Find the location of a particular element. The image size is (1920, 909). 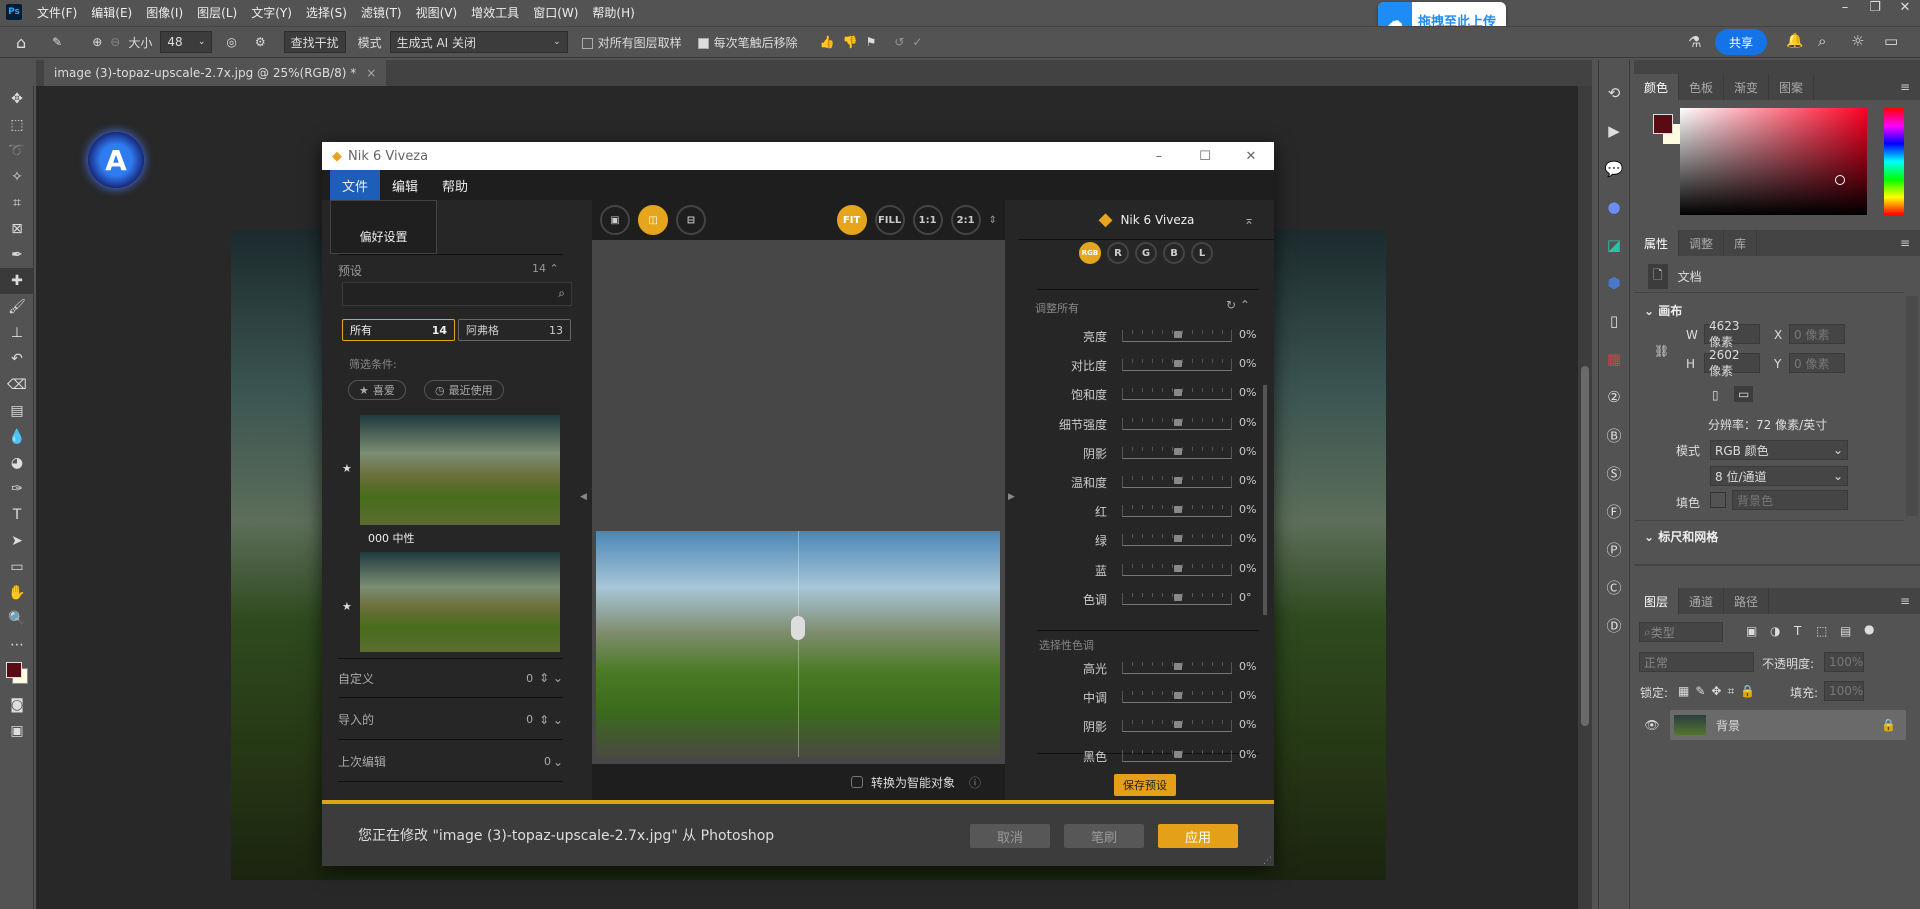

foreground-color-swatch is located at coordinates (14, 670).